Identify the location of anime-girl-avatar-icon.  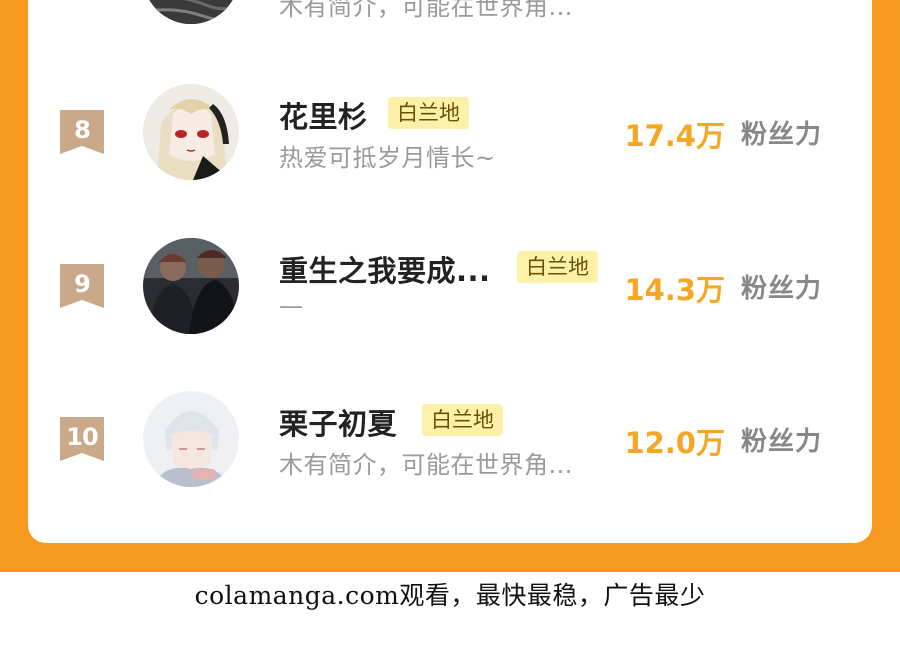
(191, 132).